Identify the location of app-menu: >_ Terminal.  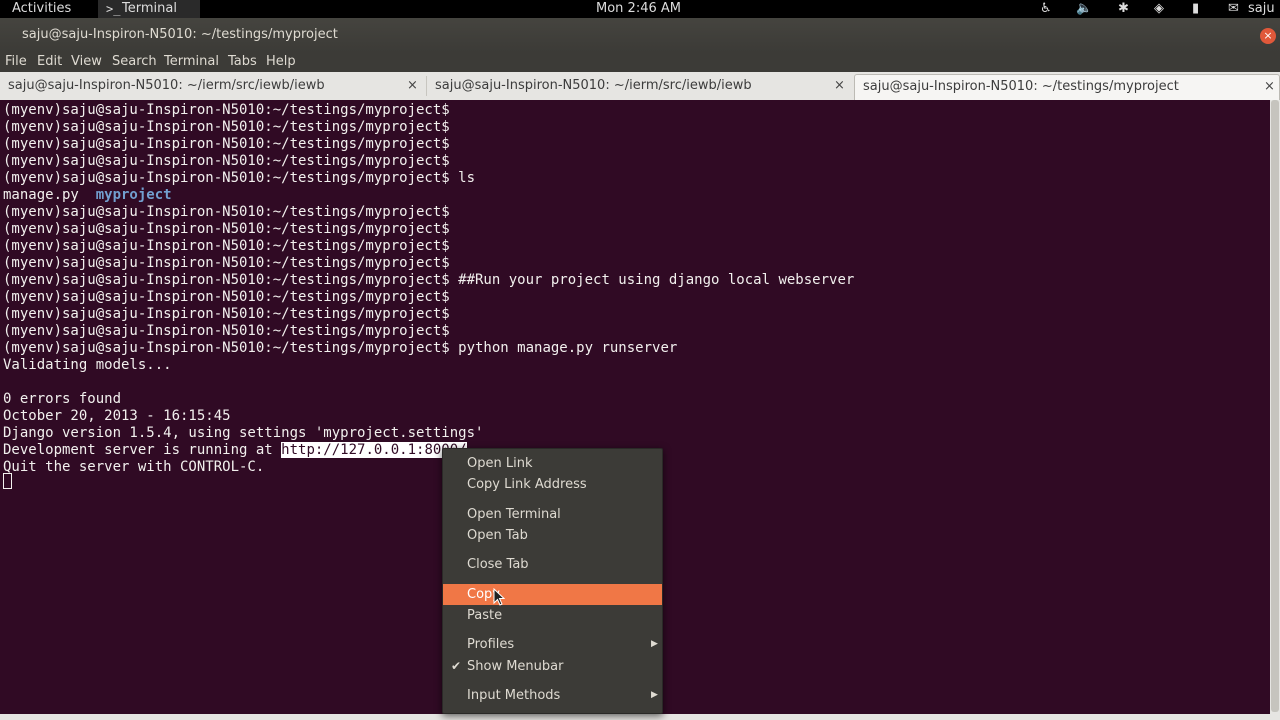
(149, 9).